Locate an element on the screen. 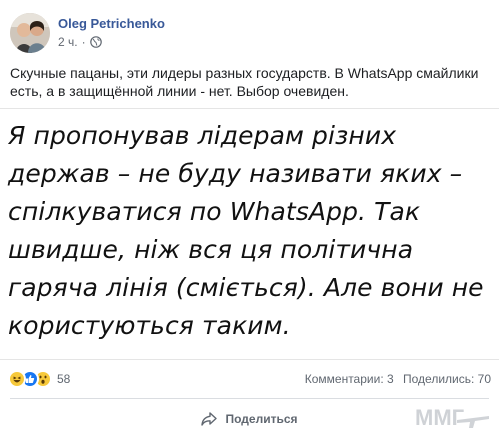 The width and height of the screenshot is (499, 440). author-avatar is located at coordinates (30, 32).